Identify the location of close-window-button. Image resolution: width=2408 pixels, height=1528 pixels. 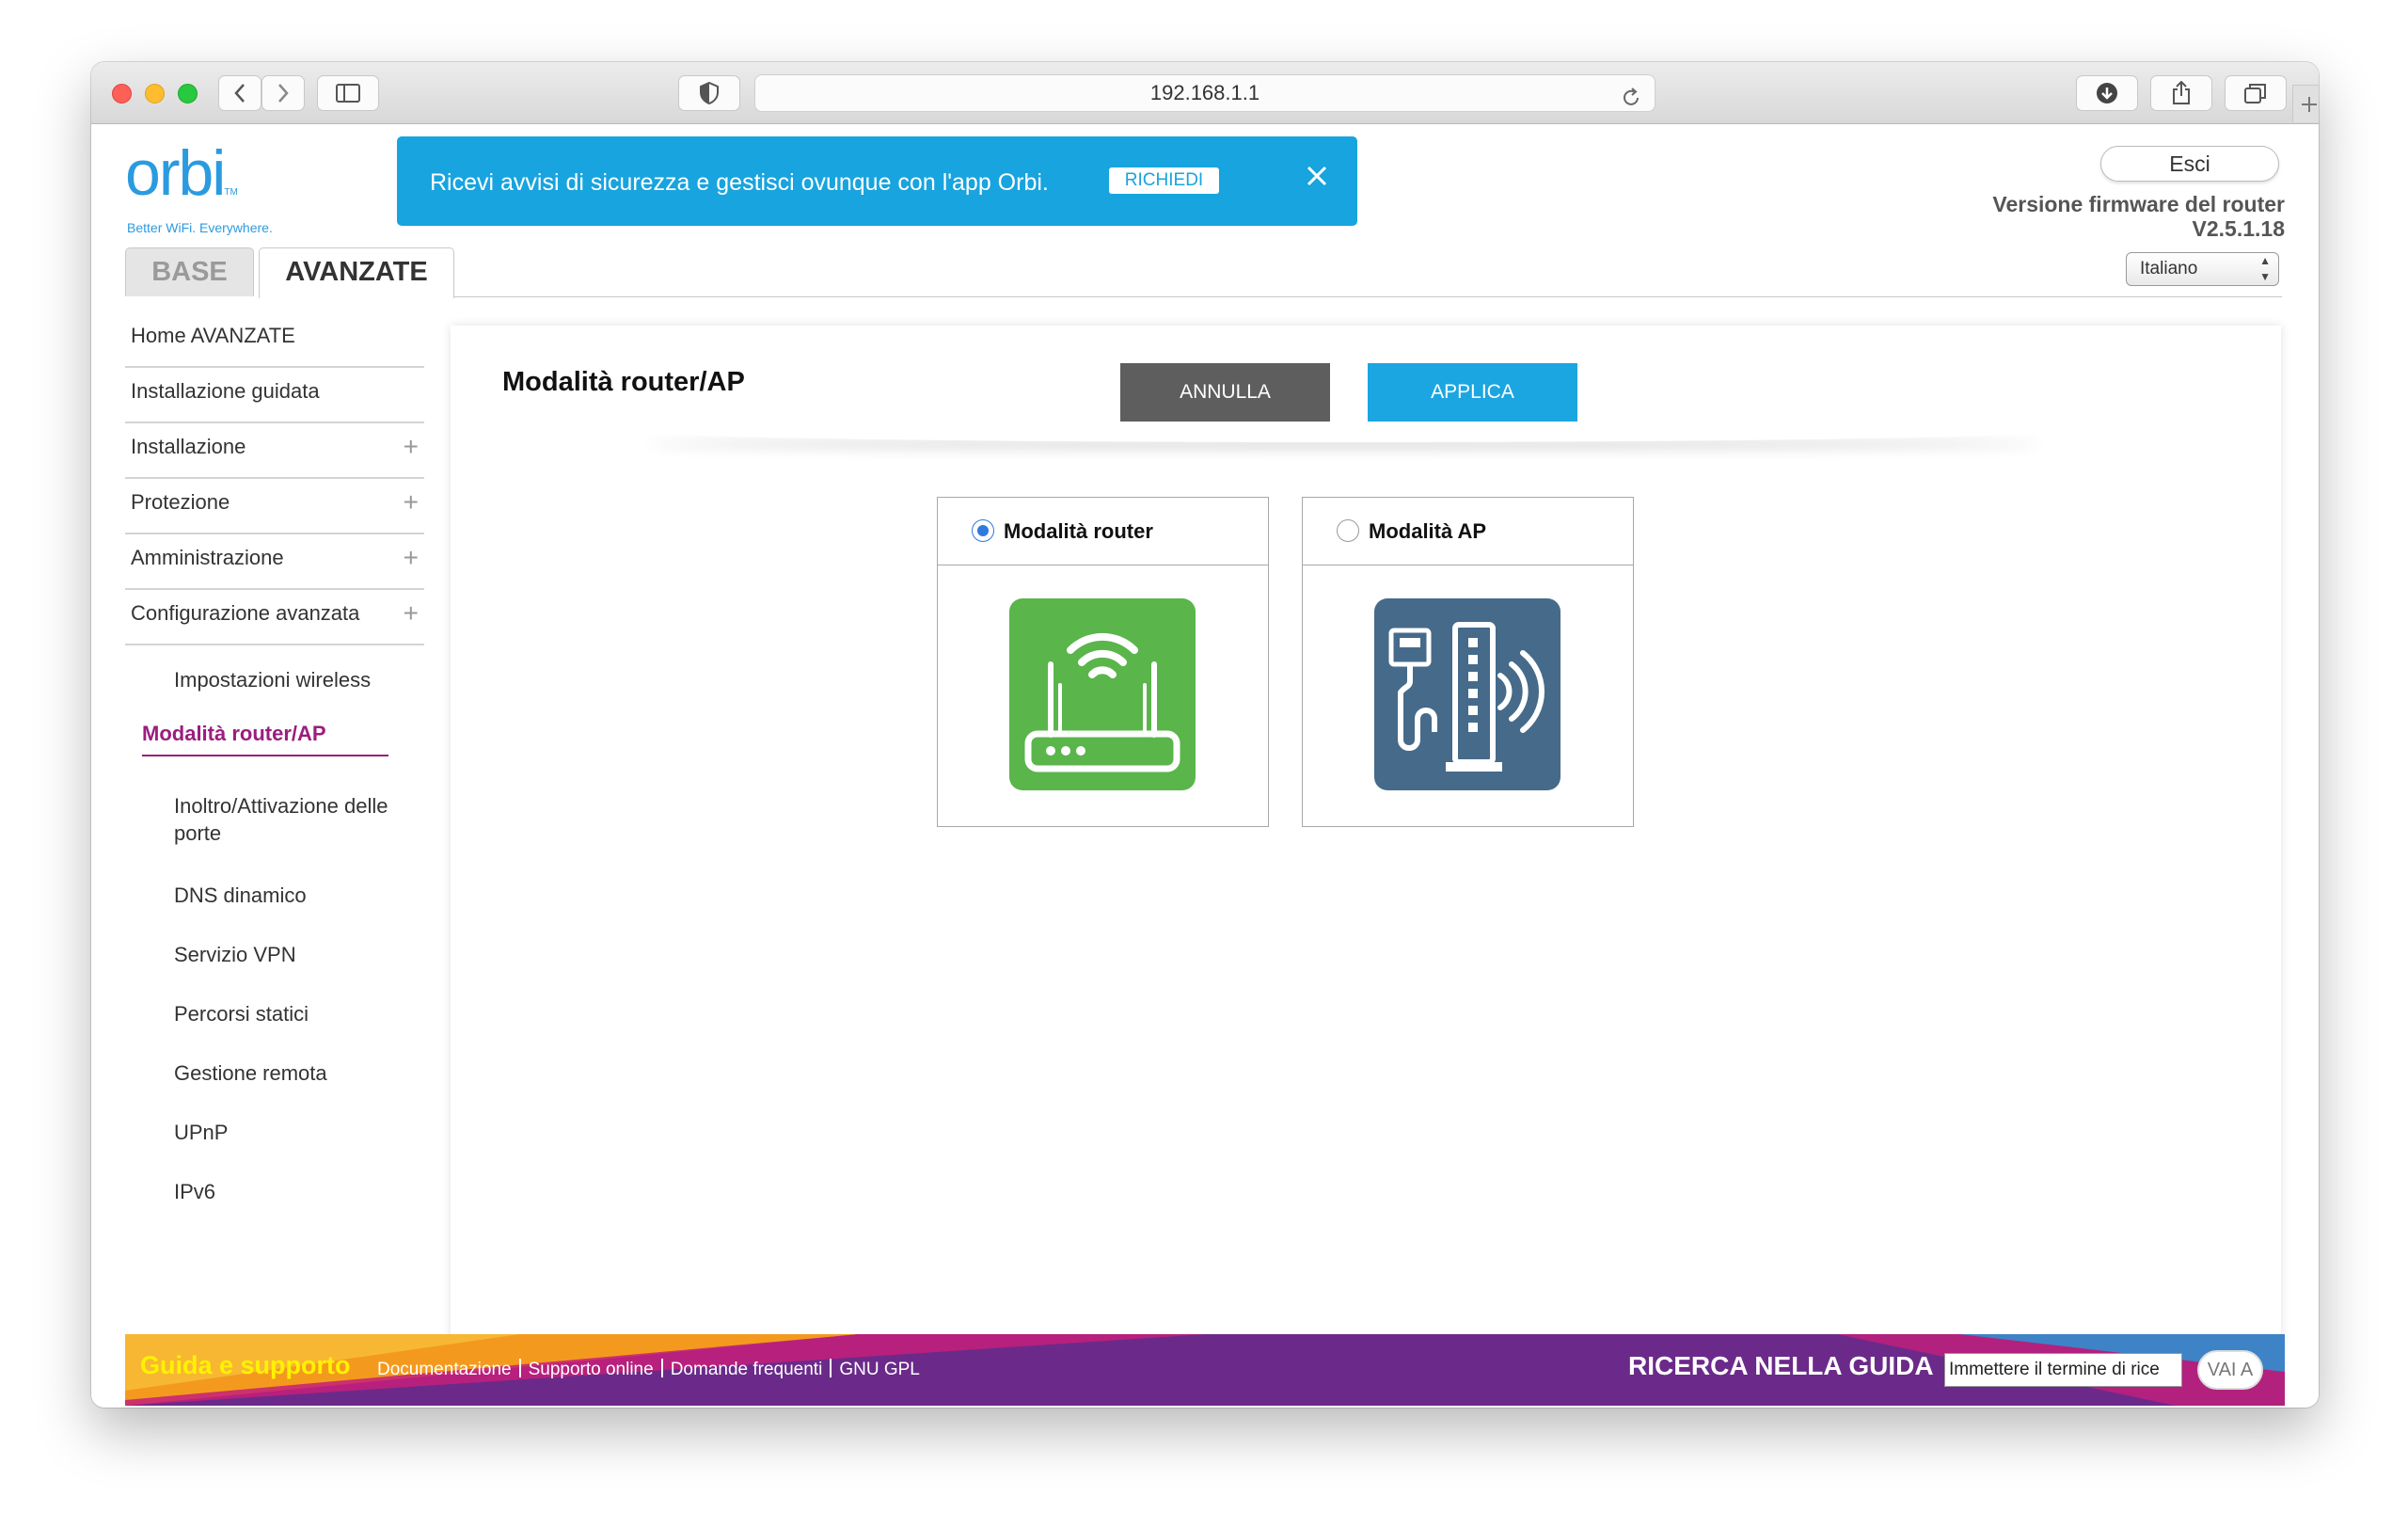
(122, 93).